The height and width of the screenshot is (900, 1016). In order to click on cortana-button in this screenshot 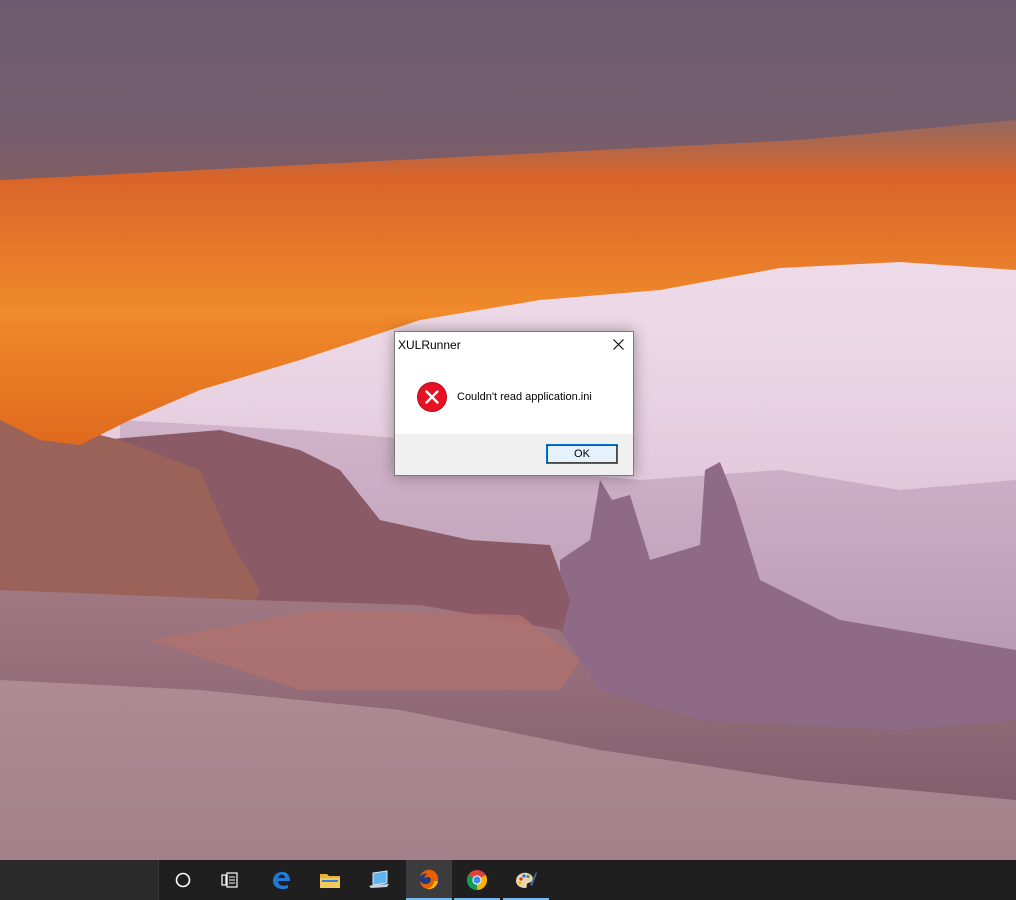, I will do `click(183, 880)`.